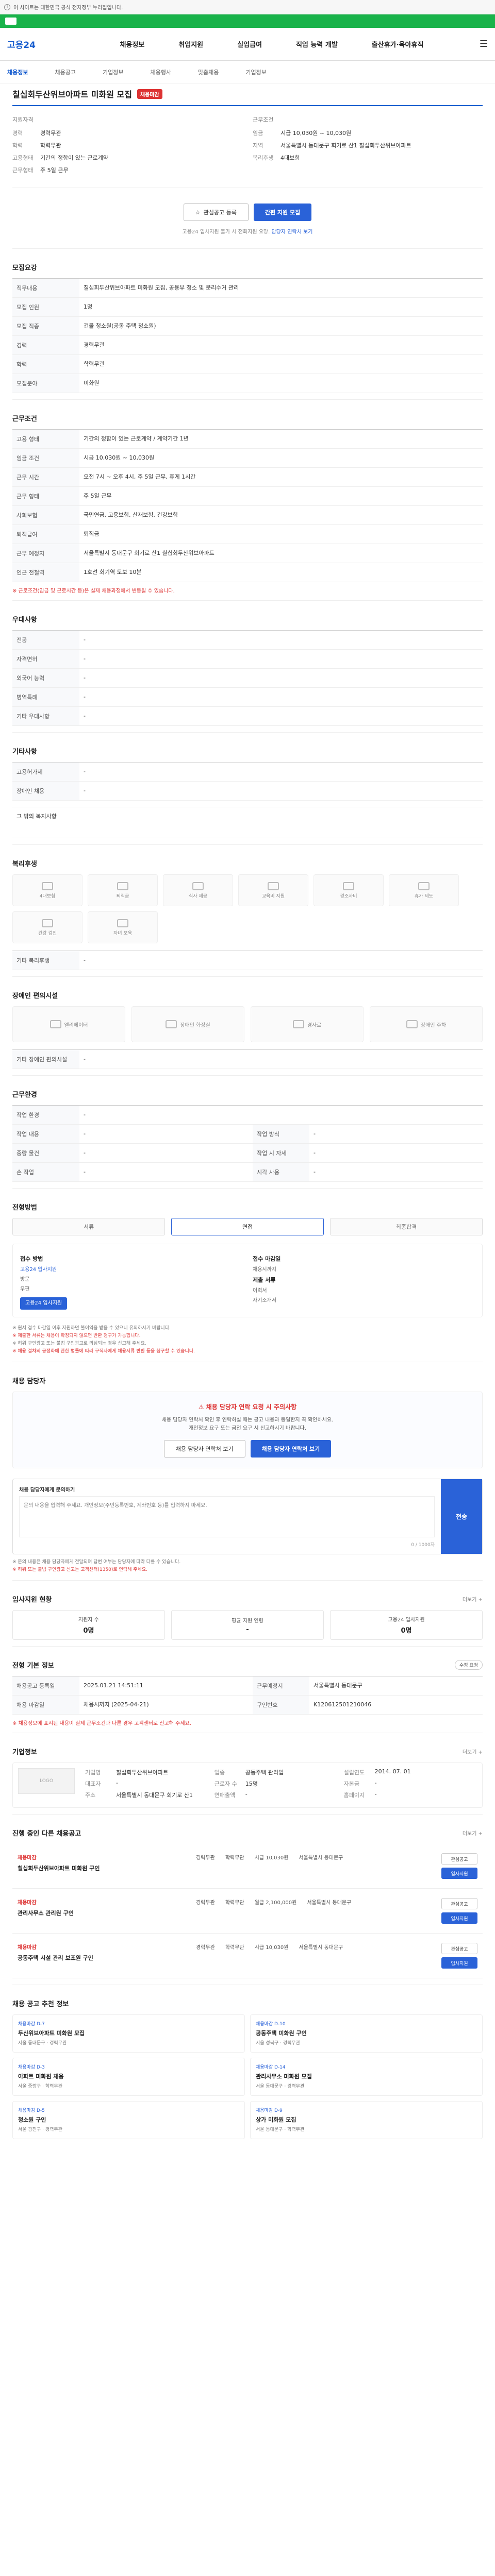 The image size is (495, 2576). What do you see at coordinates (132, 44) in the screenshot?
I see `nav-item-jobs: 채용정보` at bounding box center [132, 44].